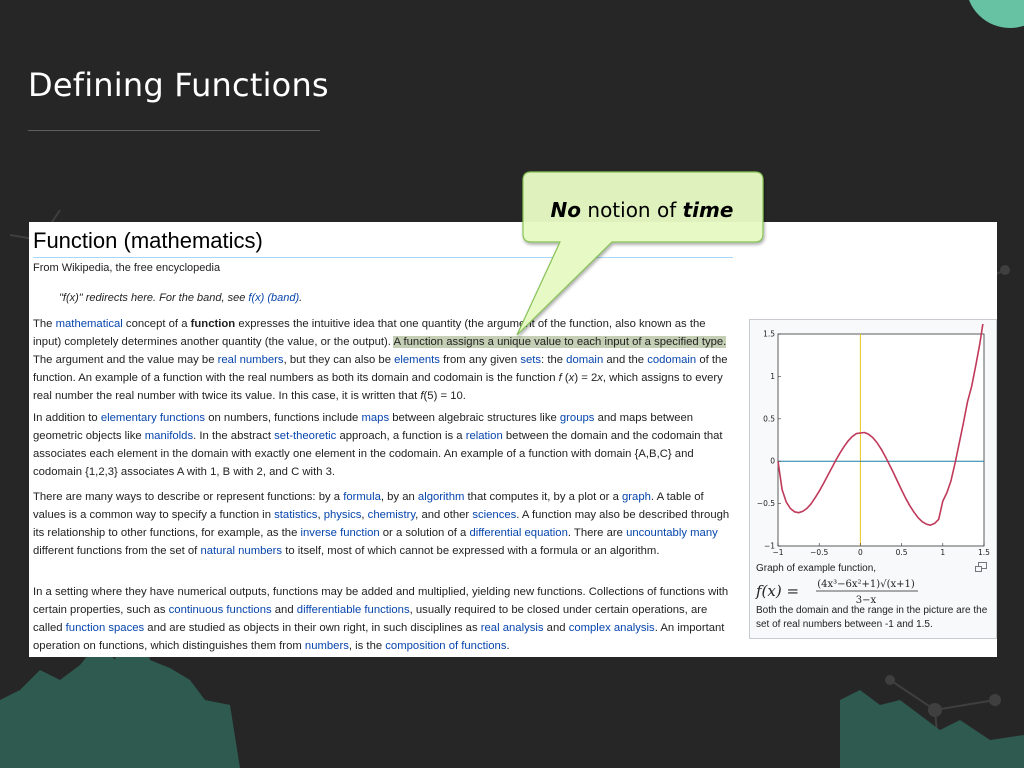 This screenshot has width=1024, height=768. I want to click on callout-shape, so click(640, 253).